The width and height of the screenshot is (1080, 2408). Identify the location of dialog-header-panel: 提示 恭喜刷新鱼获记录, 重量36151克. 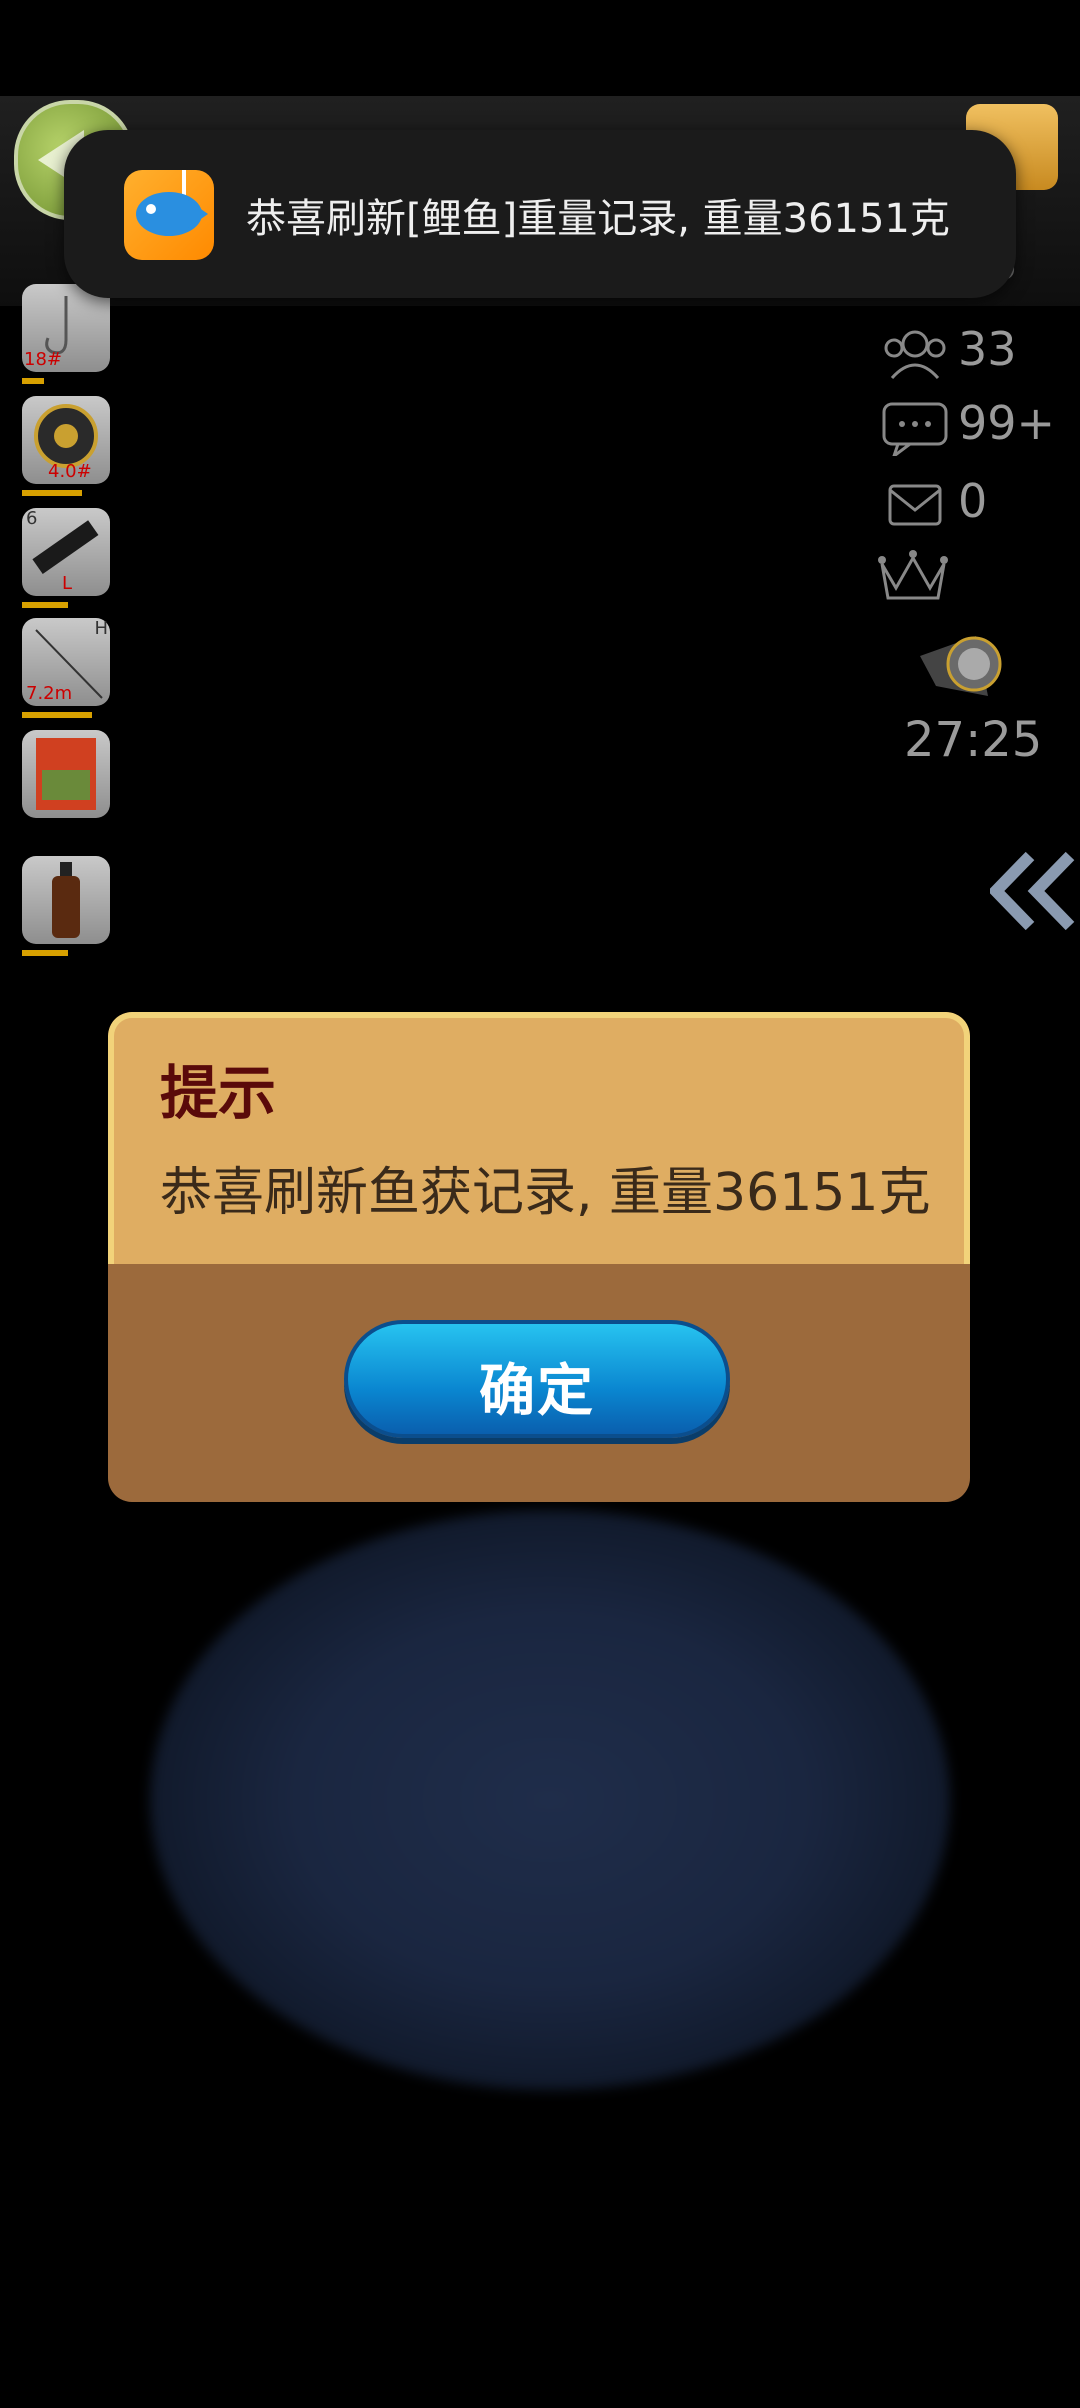
(539, 1138).